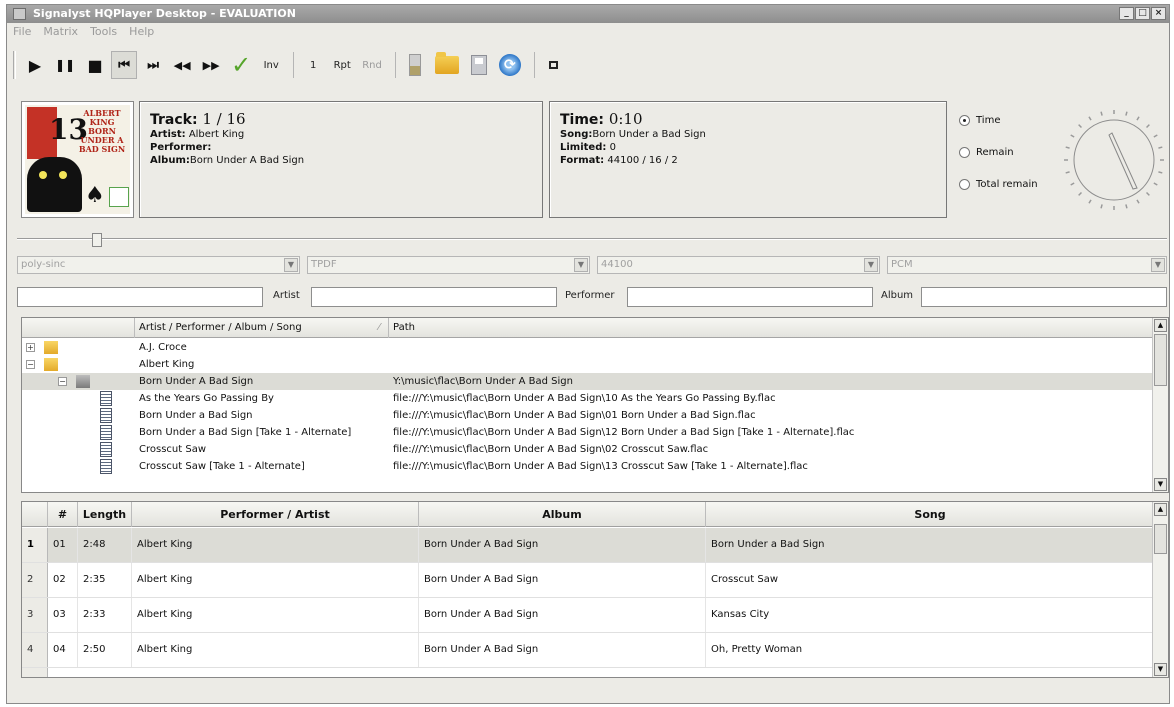 This screenshot has width=1174, height=707. I want to click on song-filter-input, so click(140, 297).